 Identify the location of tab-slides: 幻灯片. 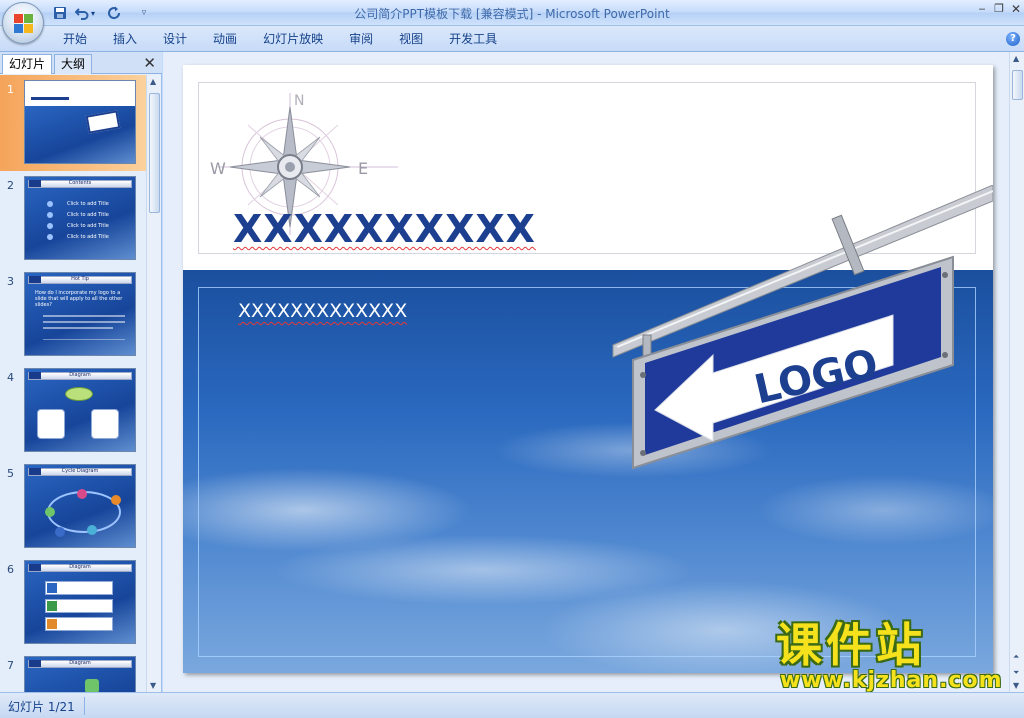
(27, 64).